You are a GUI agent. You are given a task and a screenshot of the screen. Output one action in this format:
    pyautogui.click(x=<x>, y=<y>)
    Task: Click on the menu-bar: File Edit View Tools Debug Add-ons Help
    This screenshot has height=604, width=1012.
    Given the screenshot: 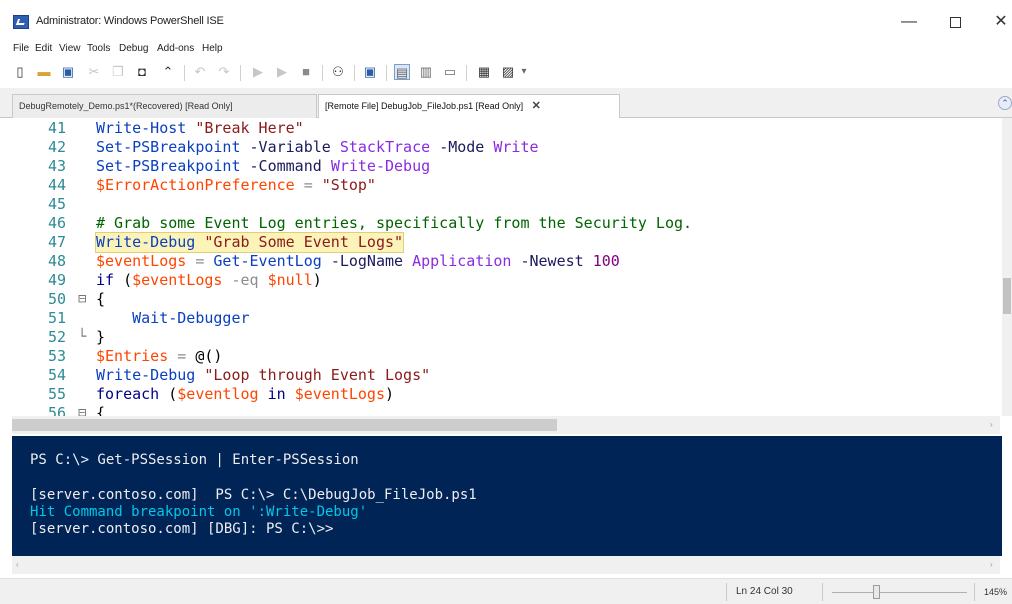 What is the action you would take?
    pyautogui.click(x=506, y=49)
    